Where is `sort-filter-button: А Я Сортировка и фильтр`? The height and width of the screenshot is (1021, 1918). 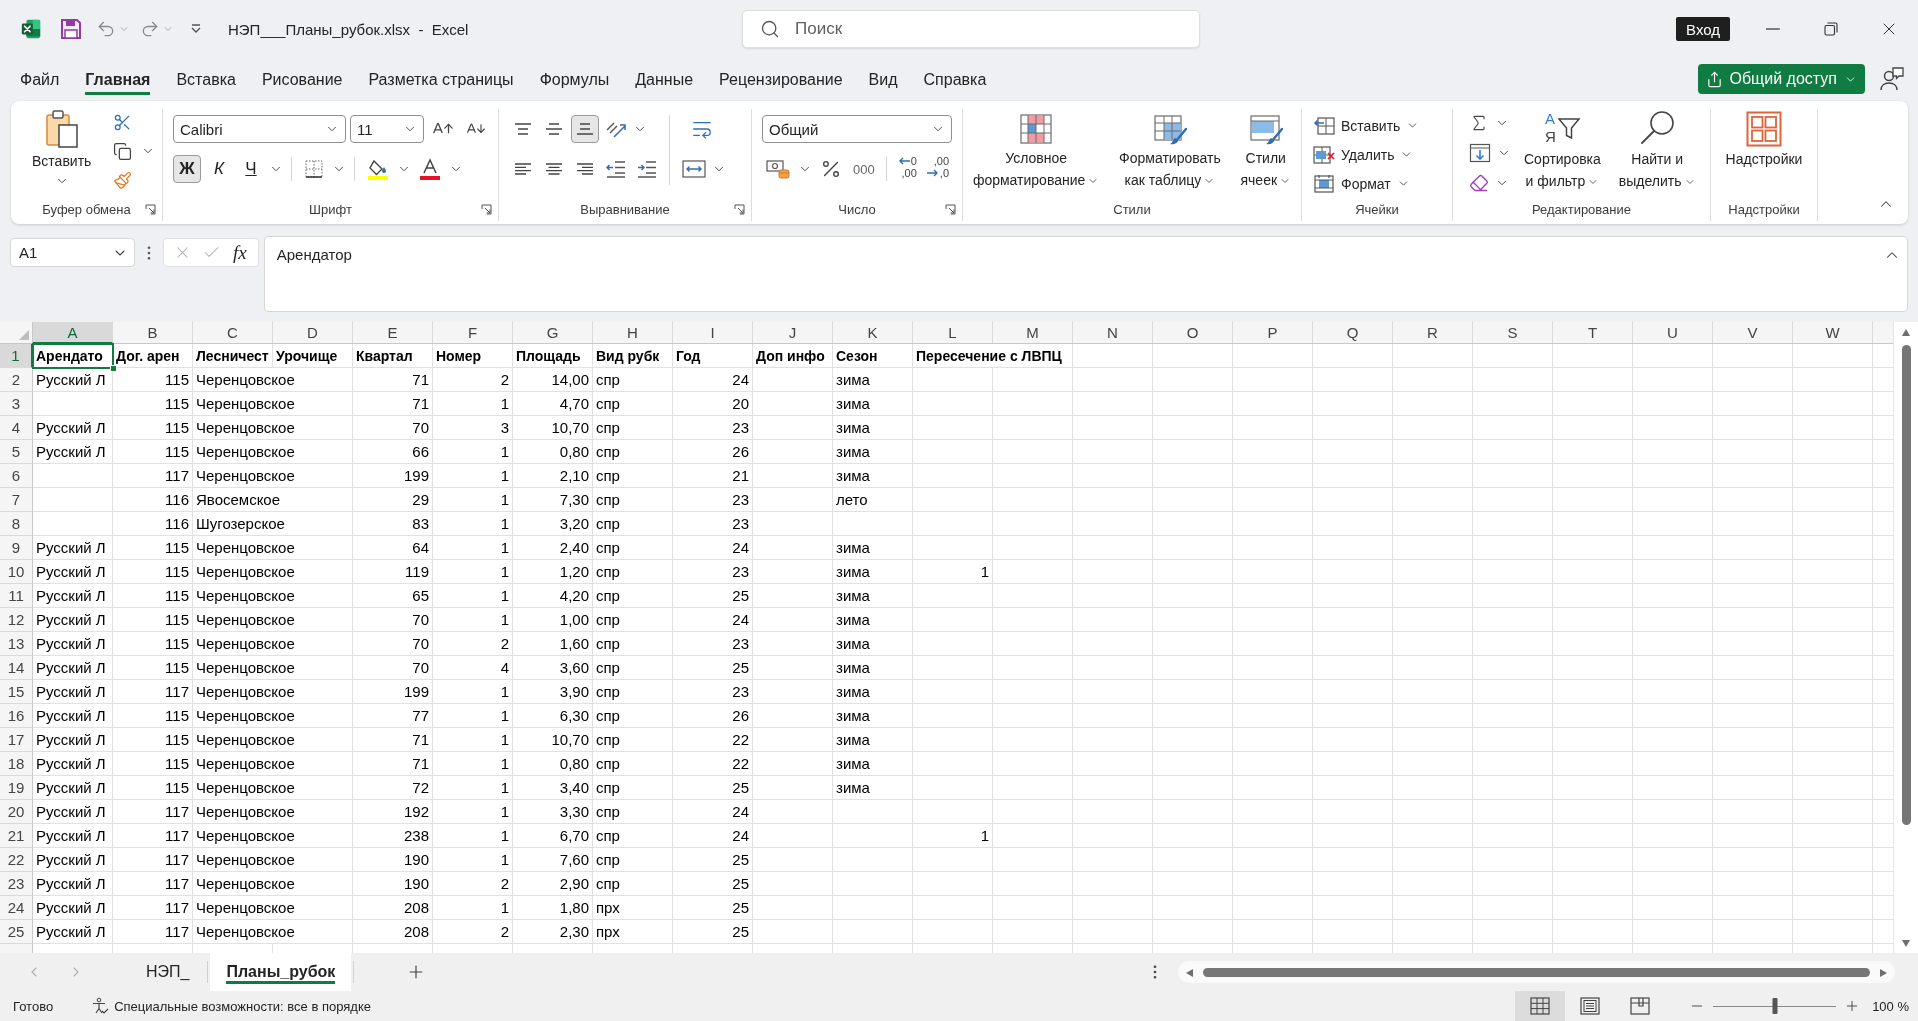
sort-filter-button: А Я Сортировка и фильтр is located at coordinates (1562, 150).